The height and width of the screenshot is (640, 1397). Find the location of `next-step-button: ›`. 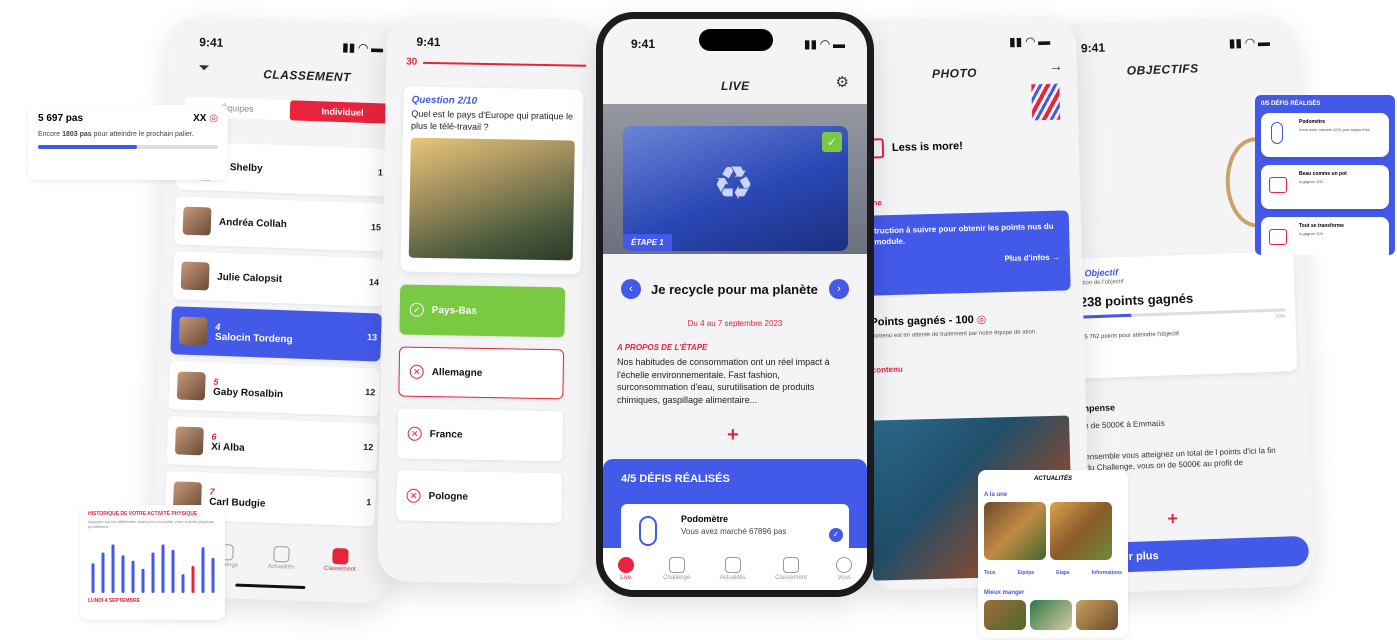

next-step-button: › is located at coordinates (839, 289).